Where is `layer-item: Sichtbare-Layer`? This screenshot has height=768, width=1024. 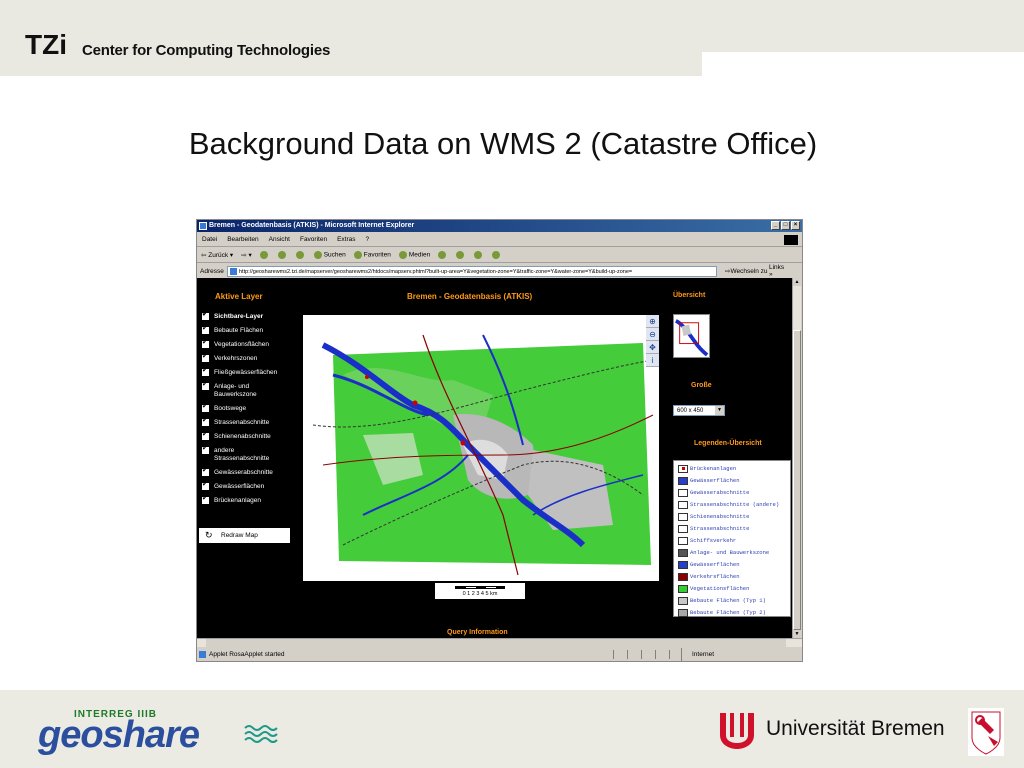
layer-item: Sichtbare-Layer is located at coordinates (247, 316).